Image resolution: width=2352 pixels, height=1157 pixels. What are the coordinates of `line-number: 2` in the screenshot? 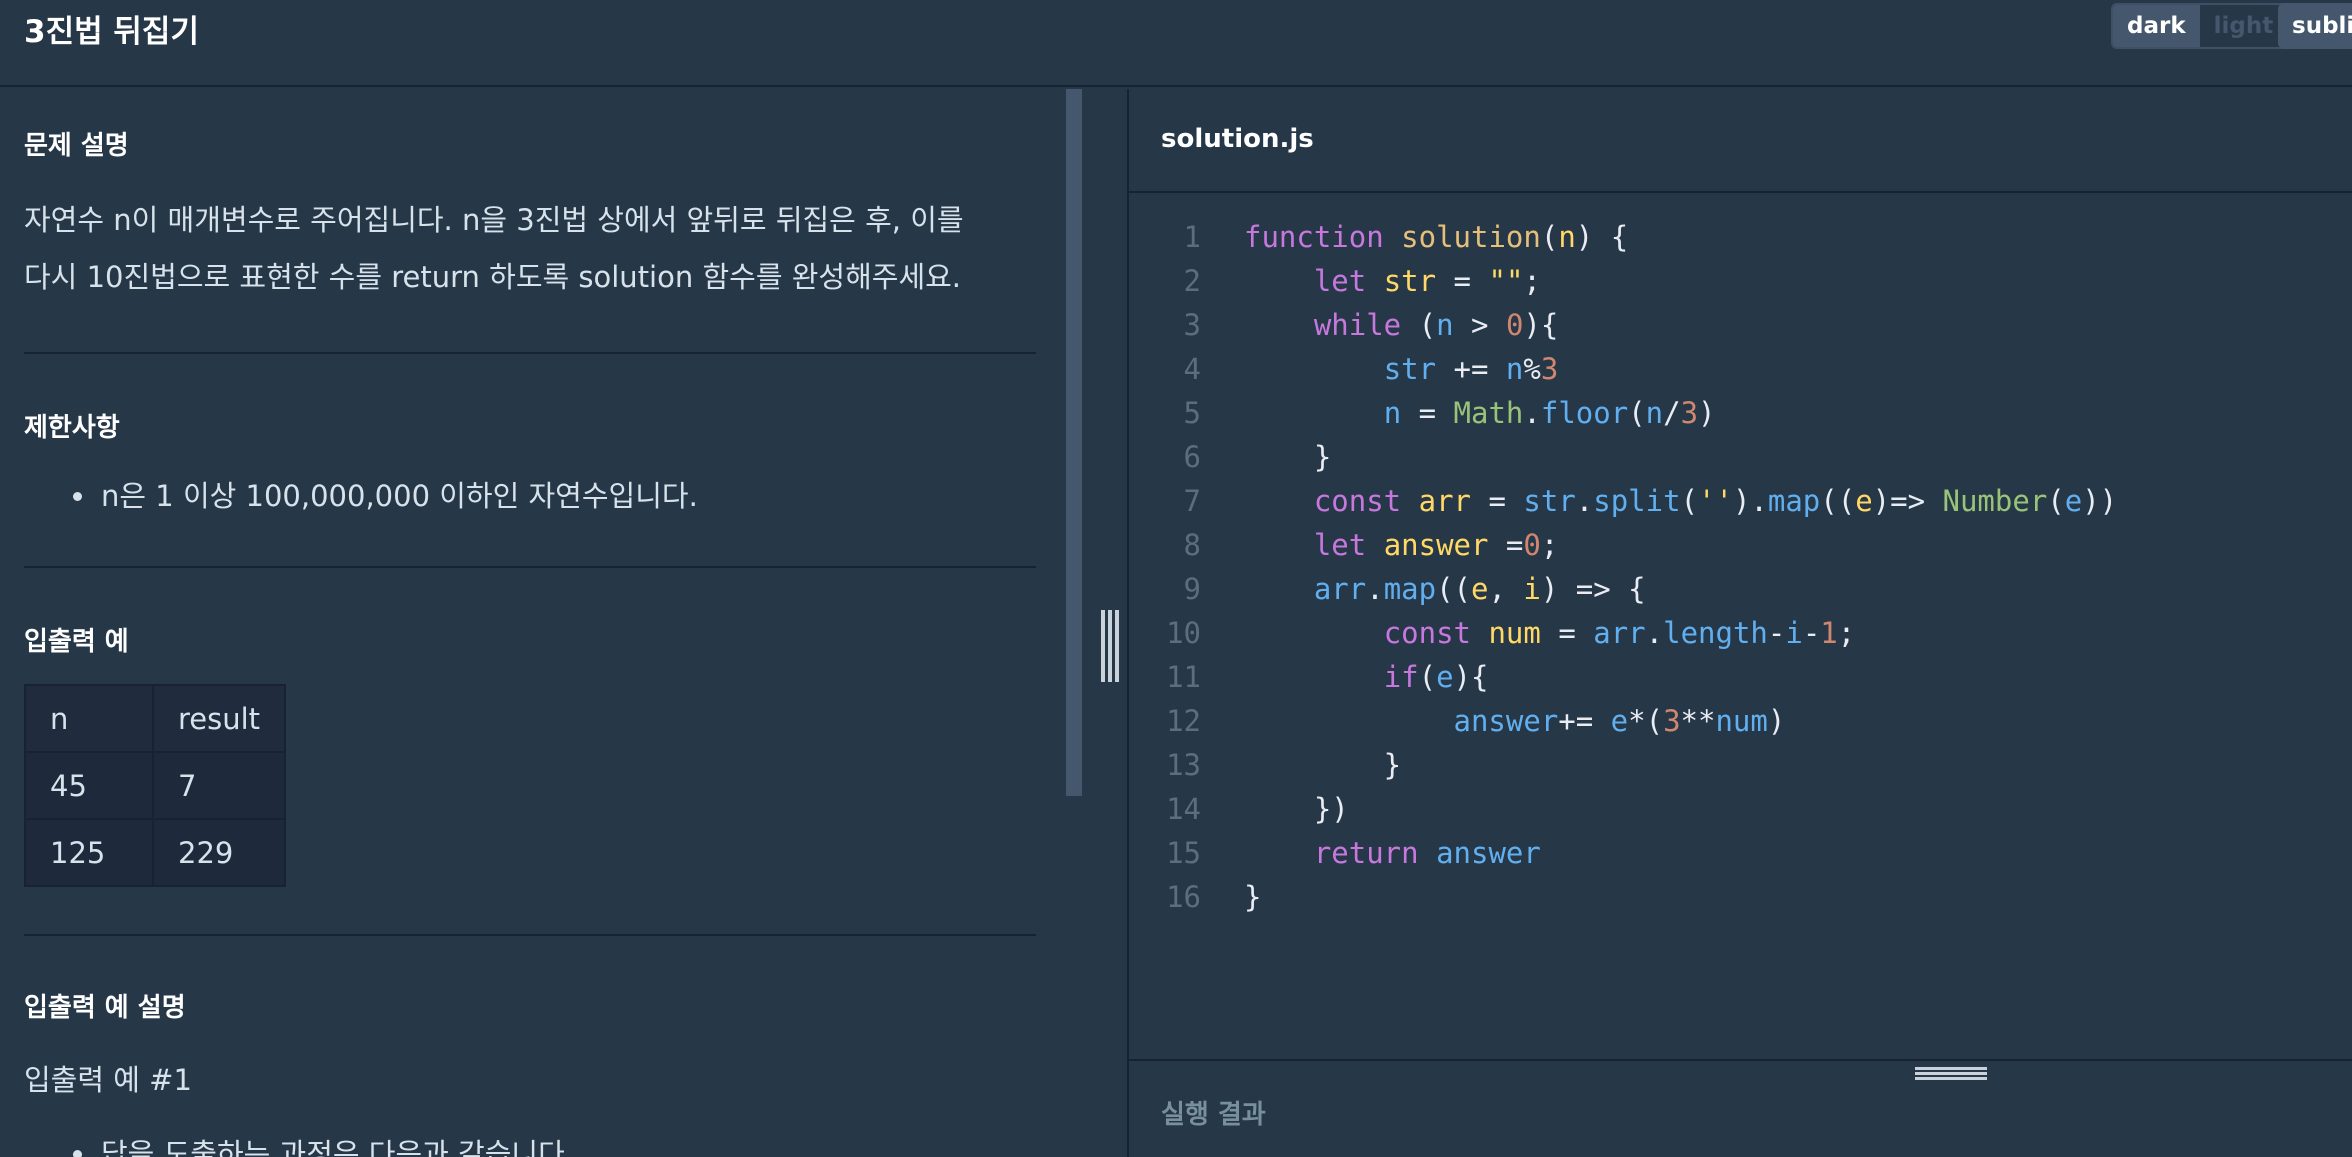 It's located at (1192, 281).